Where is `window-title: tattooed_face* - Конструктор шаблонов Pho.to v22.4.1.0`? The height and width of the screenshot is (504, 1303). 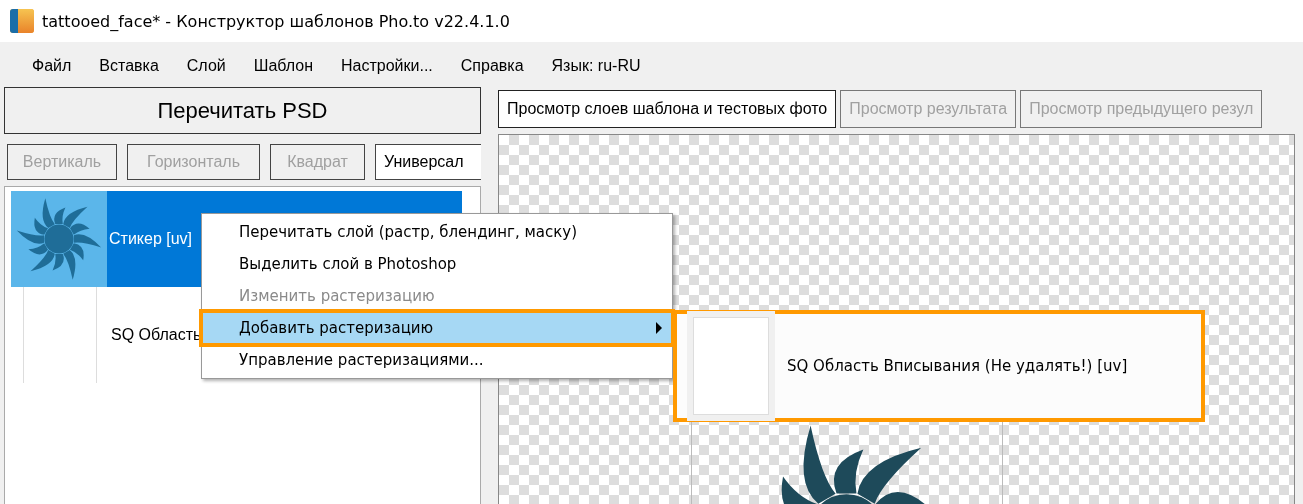
window-title: tattooed_face* - Конструктор шаблонов Pho.to v22.4.1.0 is located at coordinates (276, 21).